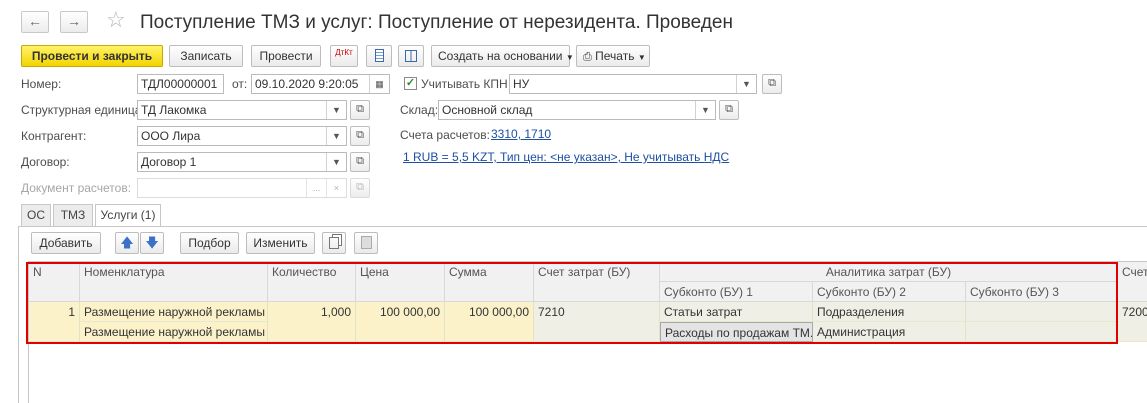 Image resolution: width=1147 pixels, height=403 pixels. Describe the element at coordinates (464, 84) in the screenshot. I see `kpn-label: Учитывать КПН` at that location.